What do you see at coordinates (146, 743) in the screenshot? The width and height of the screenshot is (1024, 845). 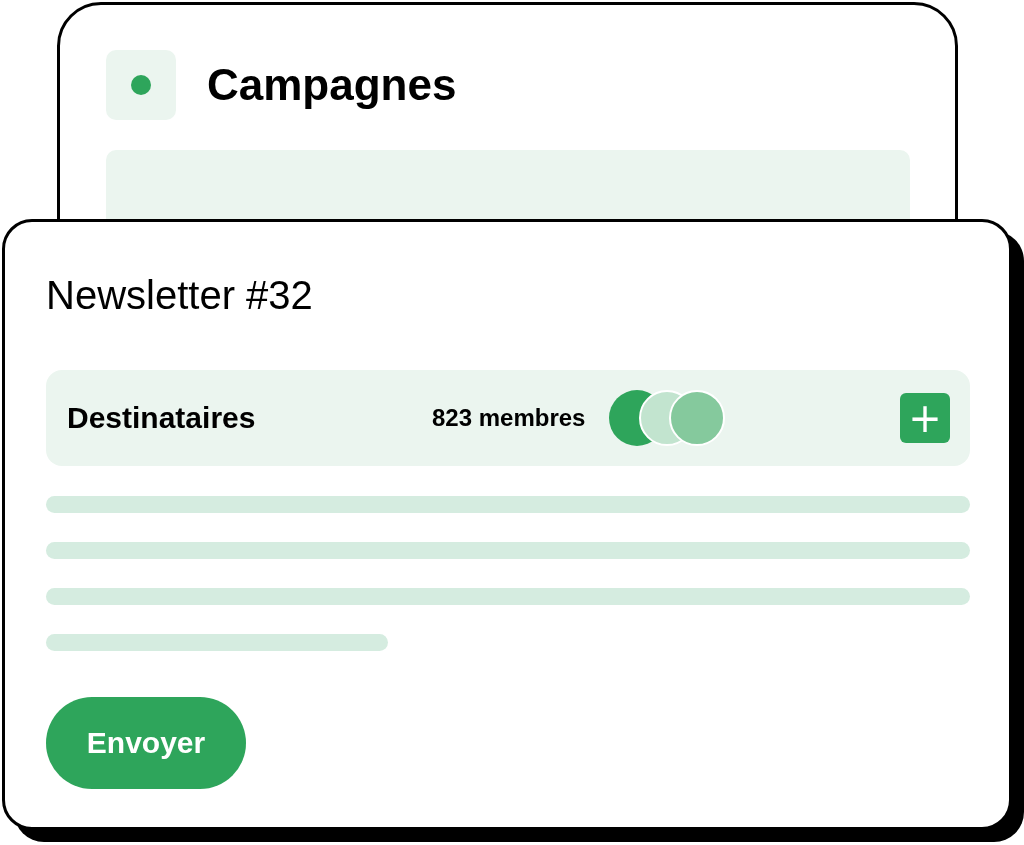 I see `send-button: Envoyer` at bounding box center [146, 743].